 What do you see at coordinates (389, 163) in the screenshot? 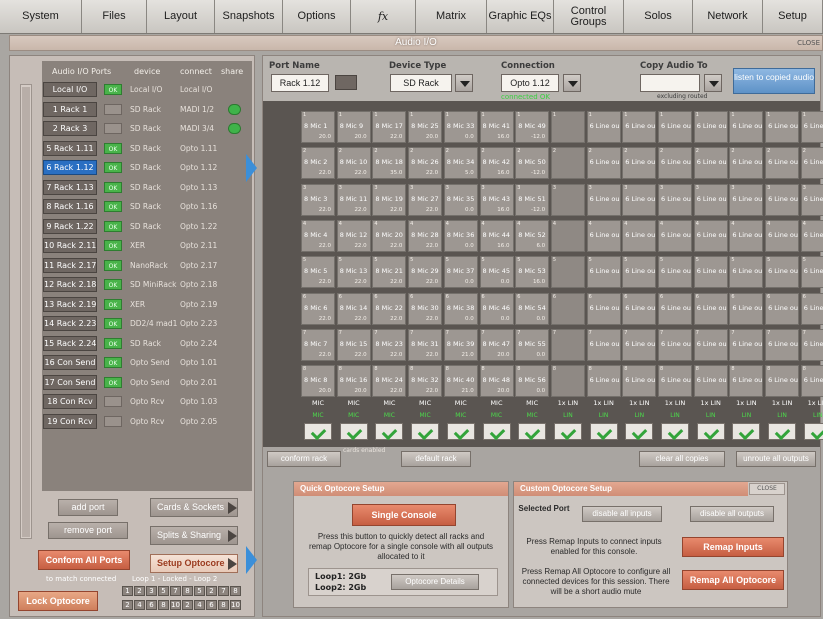
I see `channel-cell: 2 8 Mic 18 35.0` at bounding box center [389, 163].